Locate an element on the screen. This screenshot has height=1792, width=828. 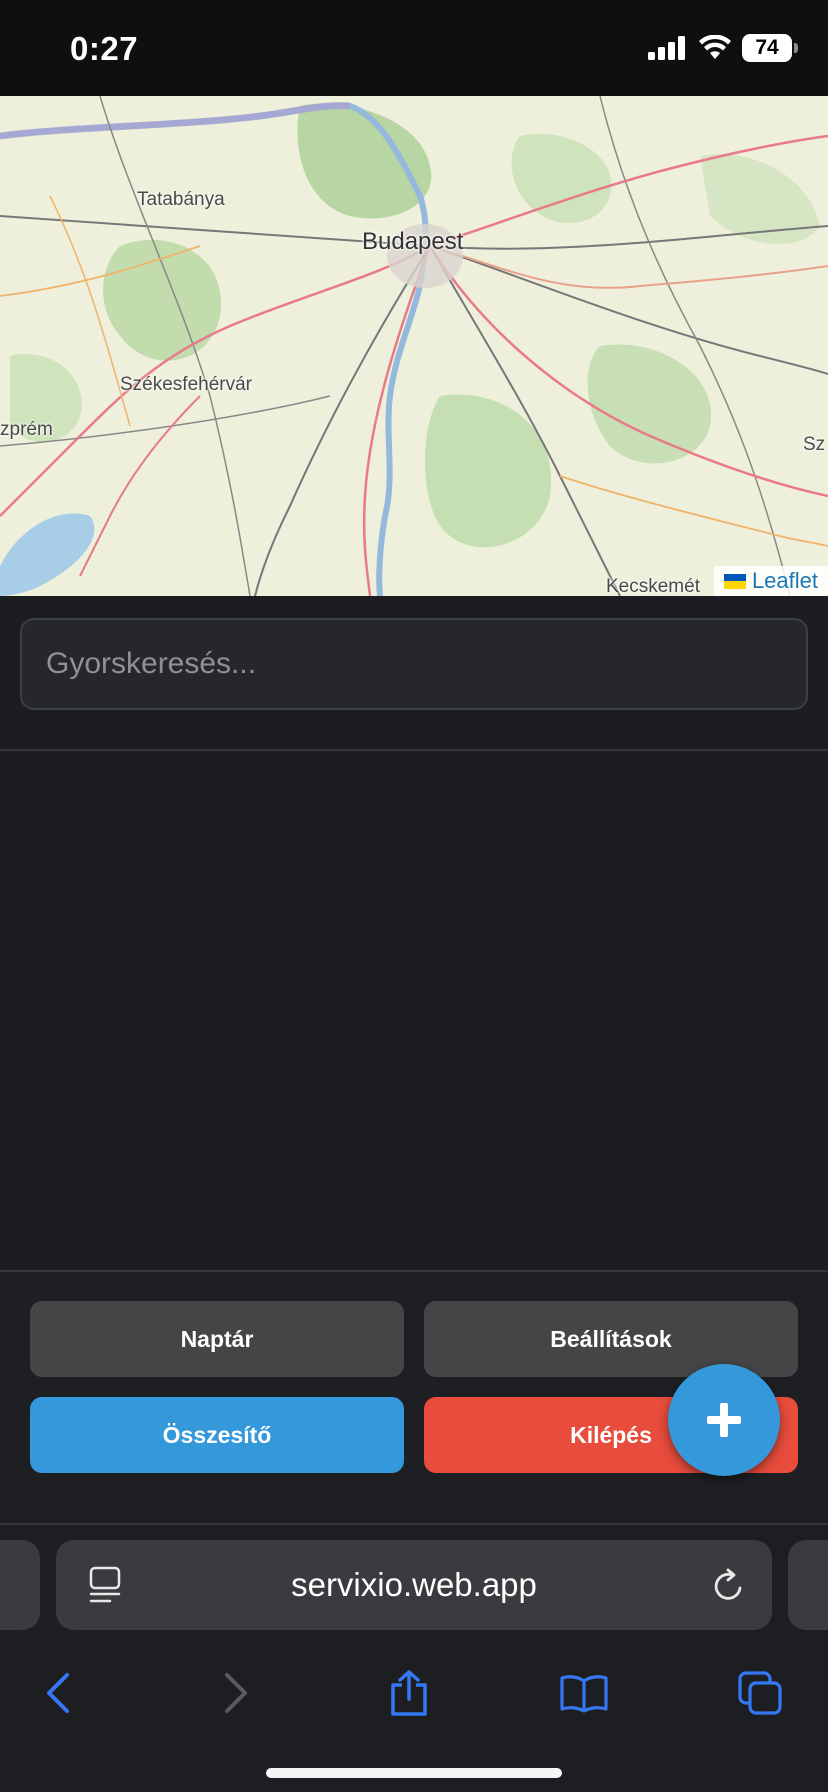
tabs-button is located at coordinates (760, 1693).